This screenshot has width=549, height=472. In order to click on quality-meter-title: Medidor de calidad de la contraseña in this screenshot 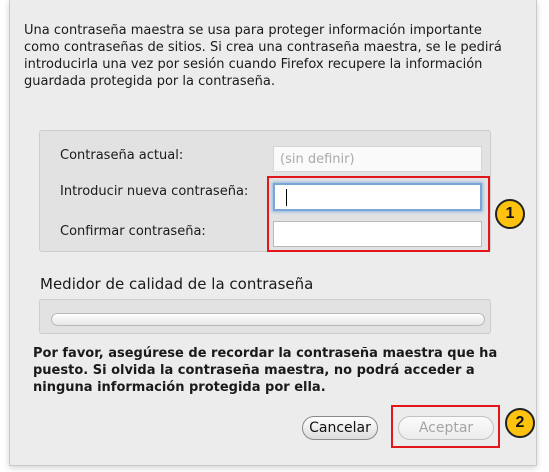, I will do `click(177, 284)`.